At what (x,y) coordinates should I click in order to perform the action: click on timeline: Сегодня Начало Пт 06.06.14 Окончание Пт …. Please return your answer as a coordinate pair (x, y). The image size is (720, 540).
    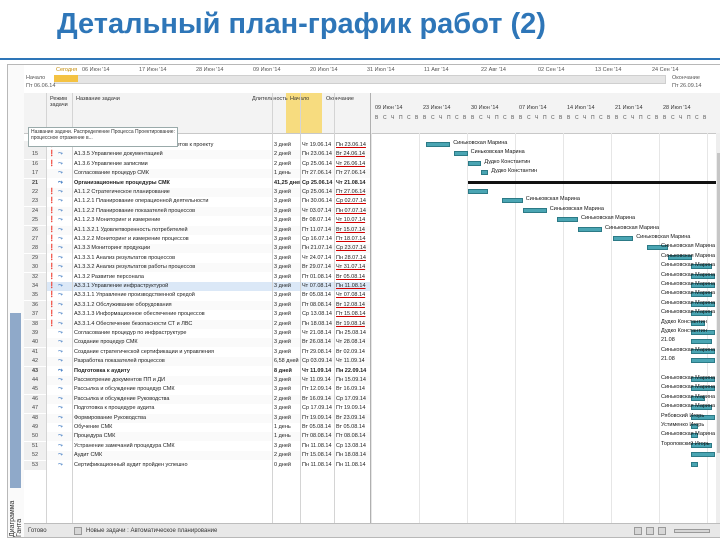
    Looking at the image, I should click on (372, 79).